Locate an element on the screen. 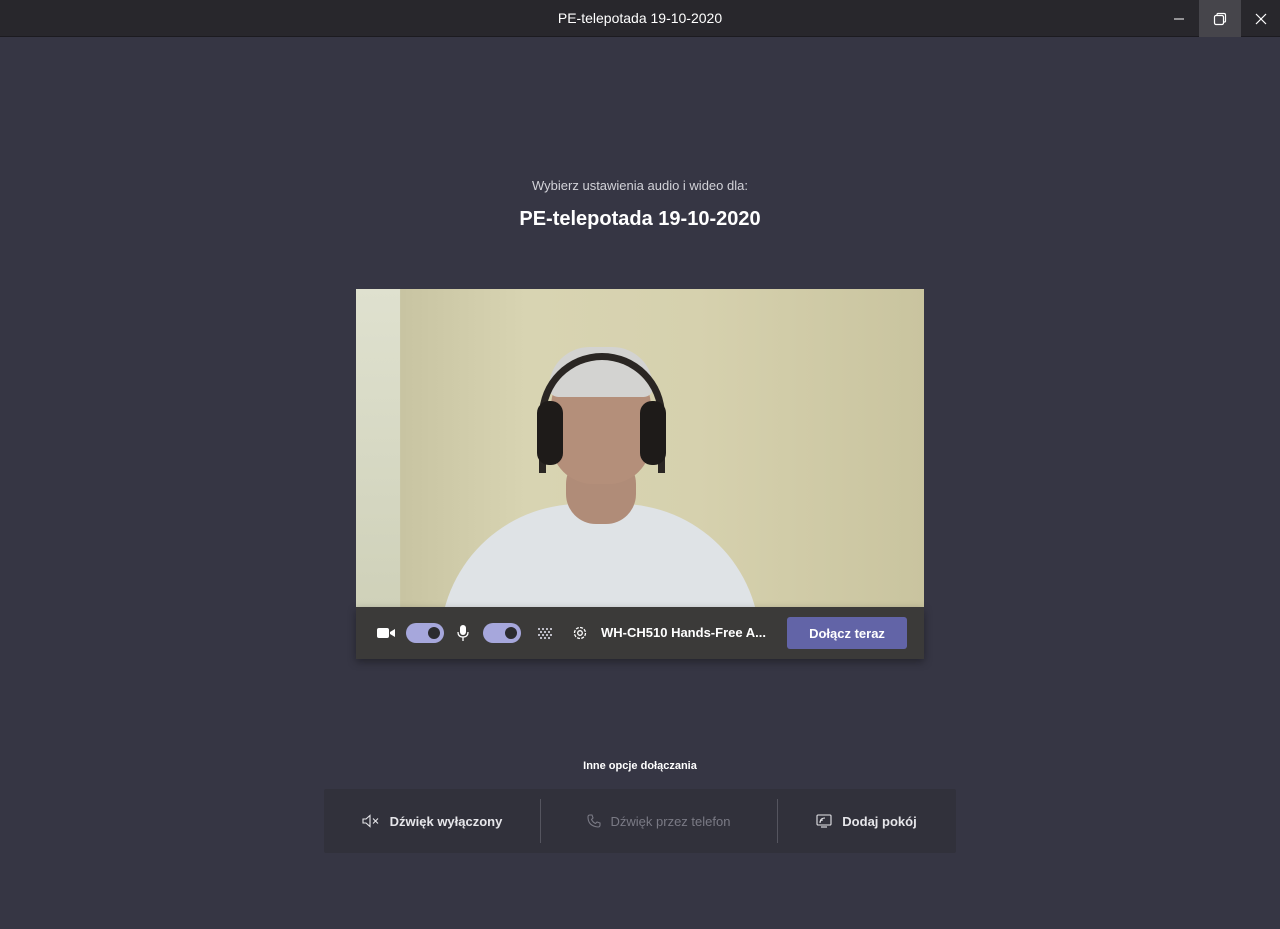 The height and width of the screenshot is (929, 1280). restore-icon is located at coordinates (1220, 18).